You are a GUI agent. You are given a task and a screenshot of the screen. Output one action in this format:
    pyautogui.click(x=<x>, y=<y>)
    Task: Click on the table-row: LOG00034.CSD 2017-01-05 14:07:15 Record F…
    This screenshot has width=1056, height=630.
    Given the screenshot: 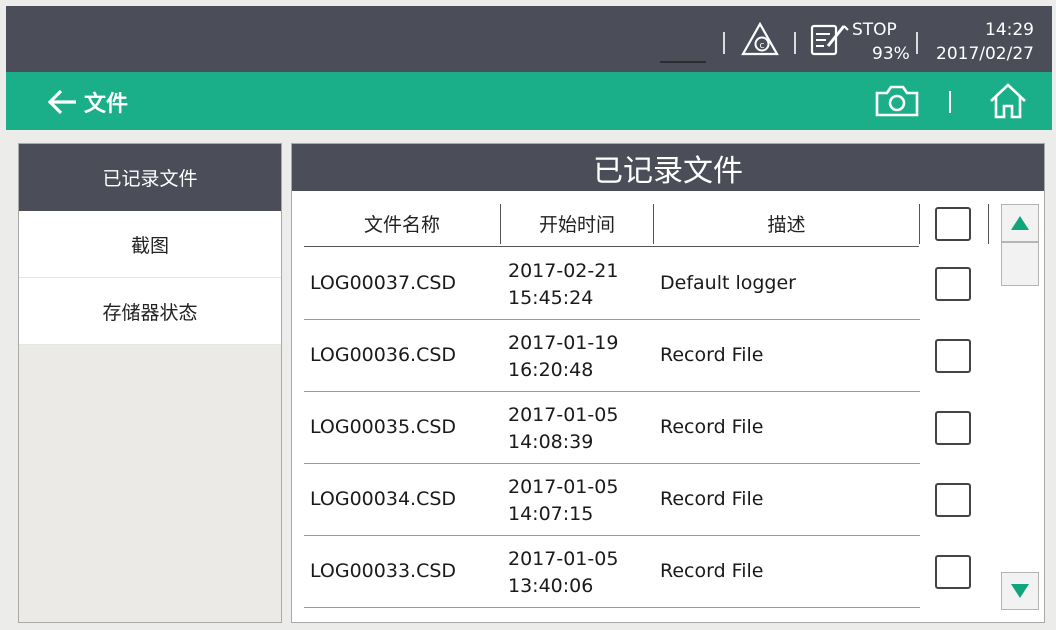 What is the action you would take?
    pyautogui.click(x=612, y=500)
    